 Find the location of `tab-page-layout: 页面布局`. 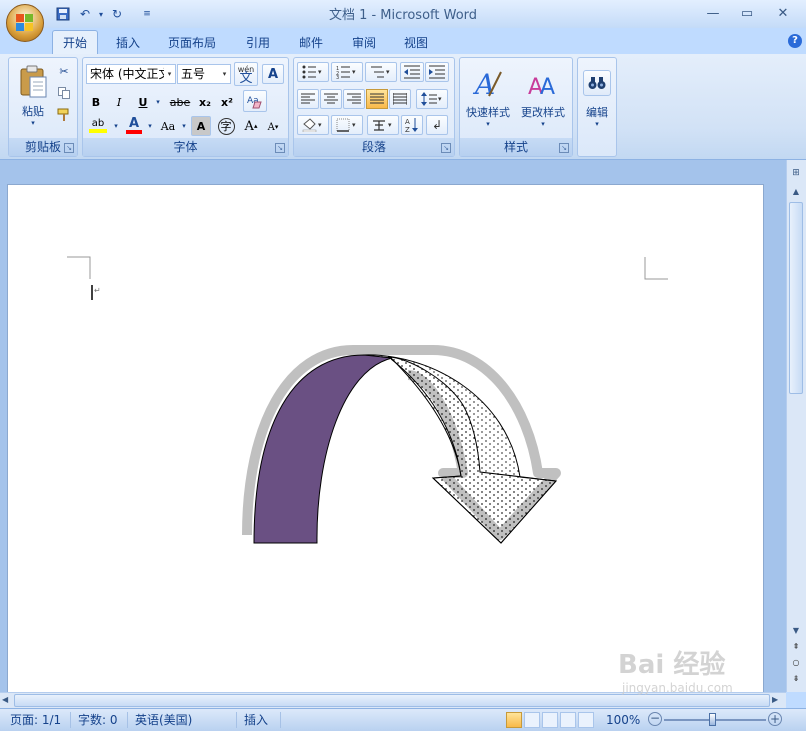

tab-page-layout: 页面布局 is located at coordinates (192, 42).